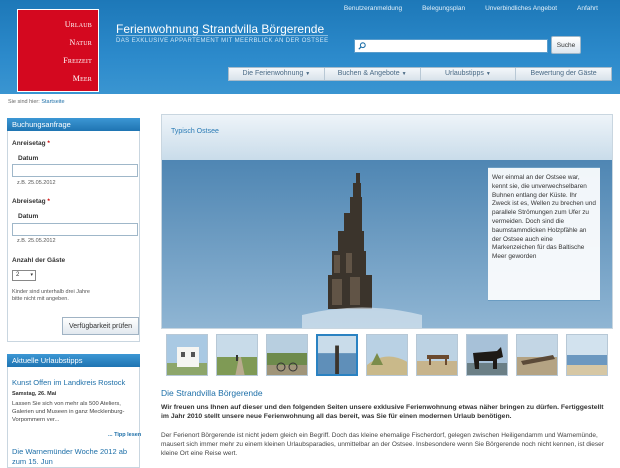  I want to click on guests-value: 2, so click(18, 275).